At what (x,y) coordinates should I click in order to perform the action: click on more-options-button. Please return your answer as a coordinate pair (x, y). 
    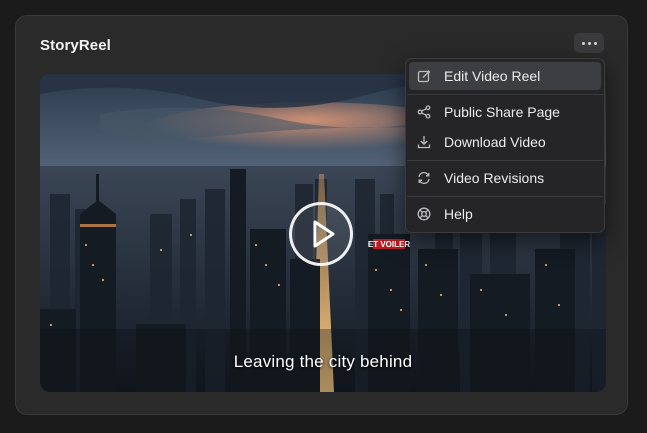
    Looking at the image, I should click on (589, 43).